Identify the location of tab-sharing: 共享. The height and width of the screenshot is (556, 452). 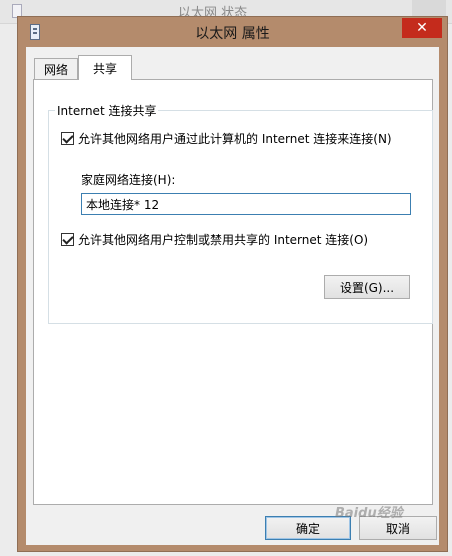
(105, 67).